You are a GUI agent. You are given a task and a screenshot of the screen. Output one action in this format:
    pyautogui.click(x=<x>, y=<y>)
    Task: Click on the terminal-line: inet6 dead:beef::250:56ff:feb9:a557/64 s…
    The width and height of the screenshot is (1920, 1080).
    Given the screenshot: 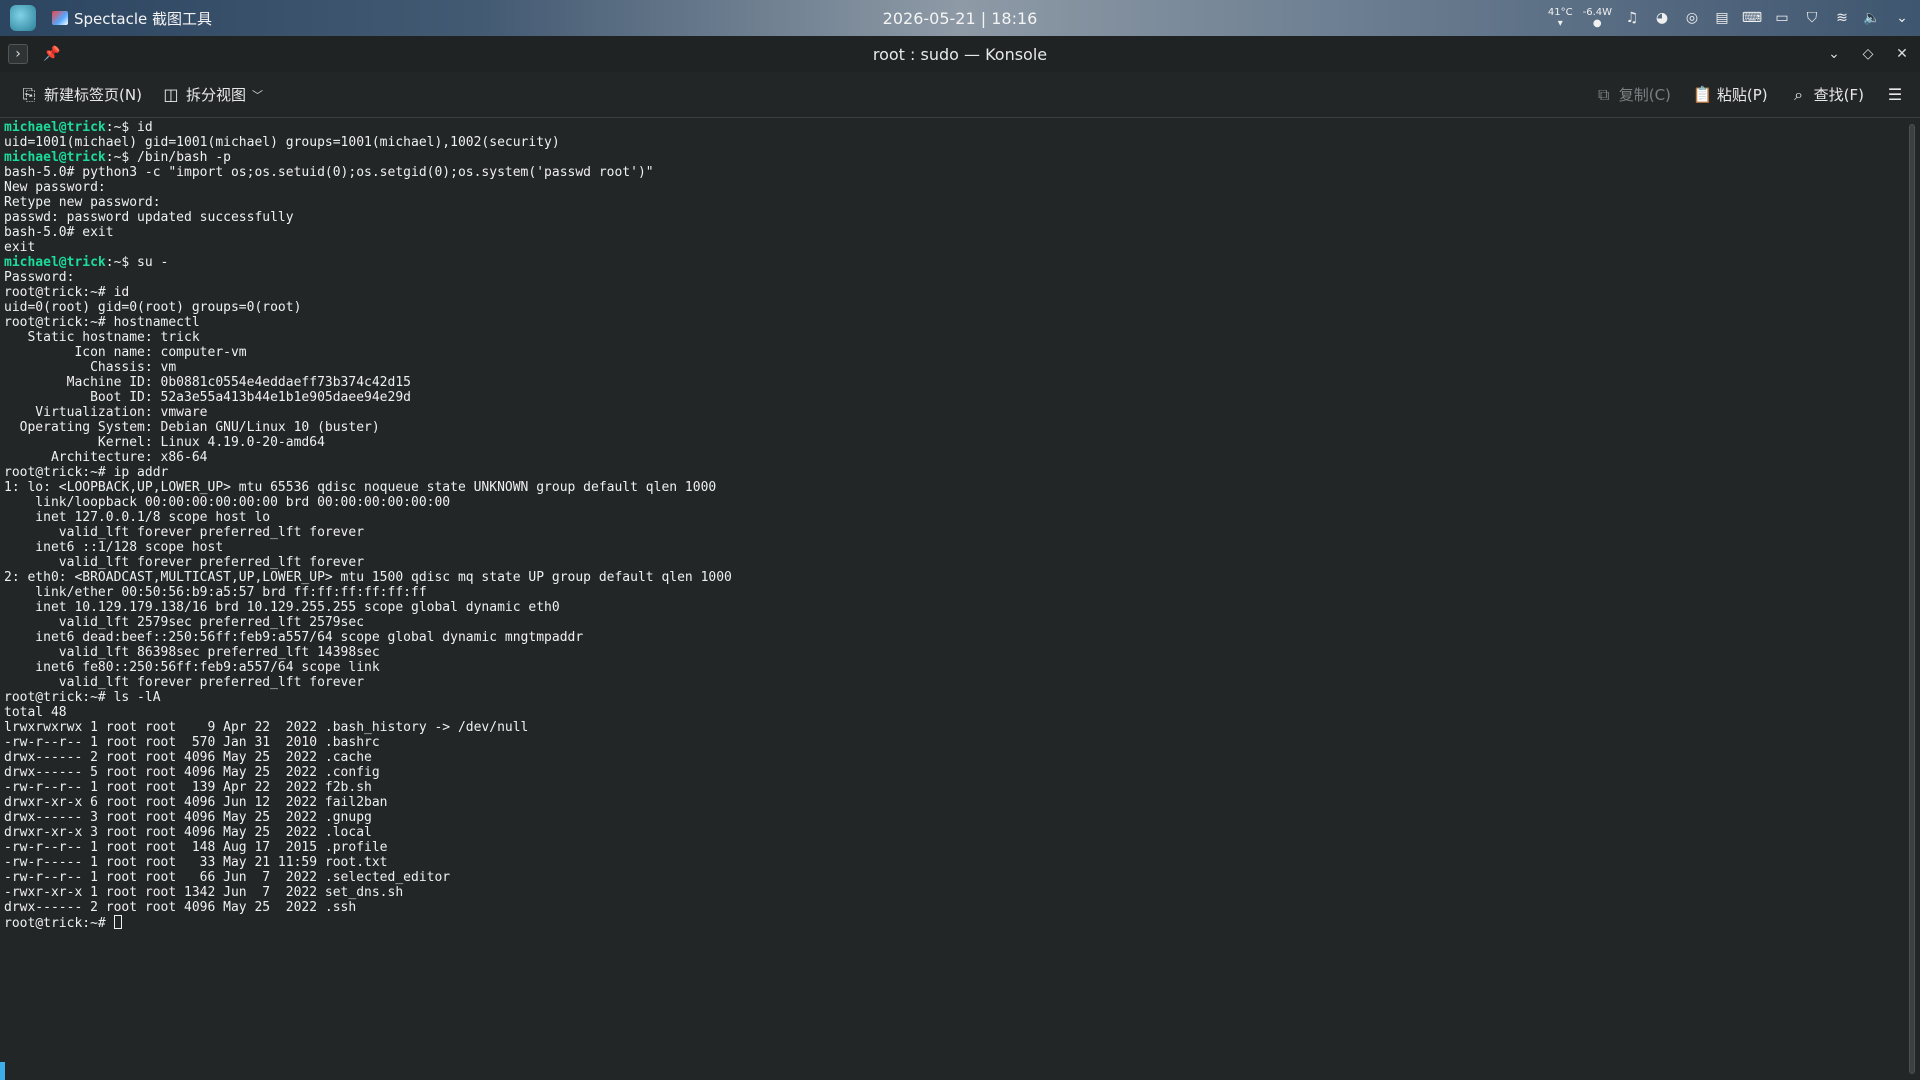 What is the action you would take?
    pyautogui.click(x=368, y=637)
    